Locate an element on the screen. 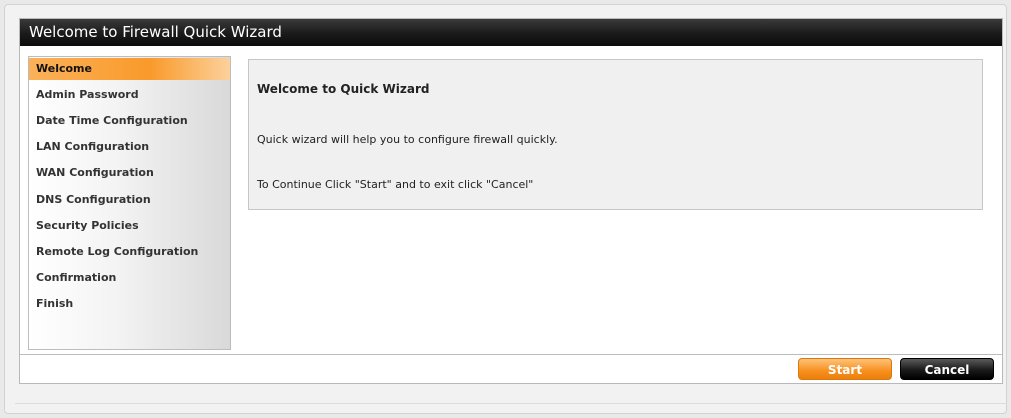  wizard-title: Welcome to Firewall Quick Wizard is located at coordinates (511, 32).